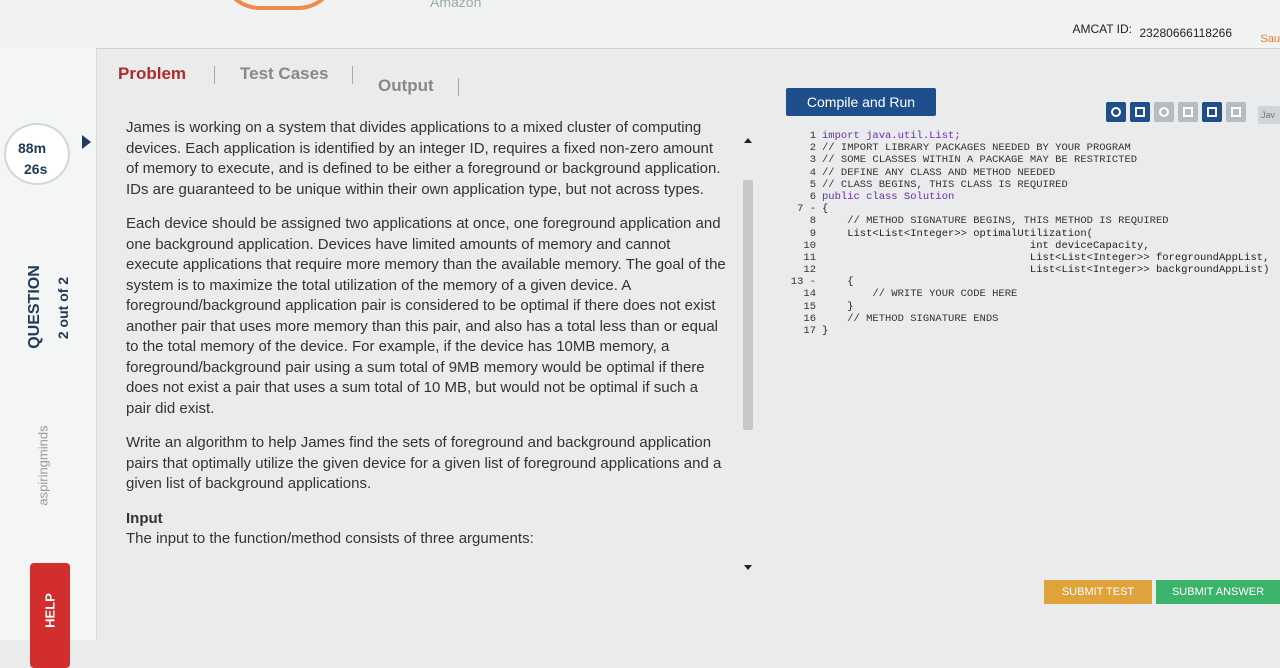 The width and height of the screenshot is (1280, 668). I want to click on layout-icon, so click(1188, 112).